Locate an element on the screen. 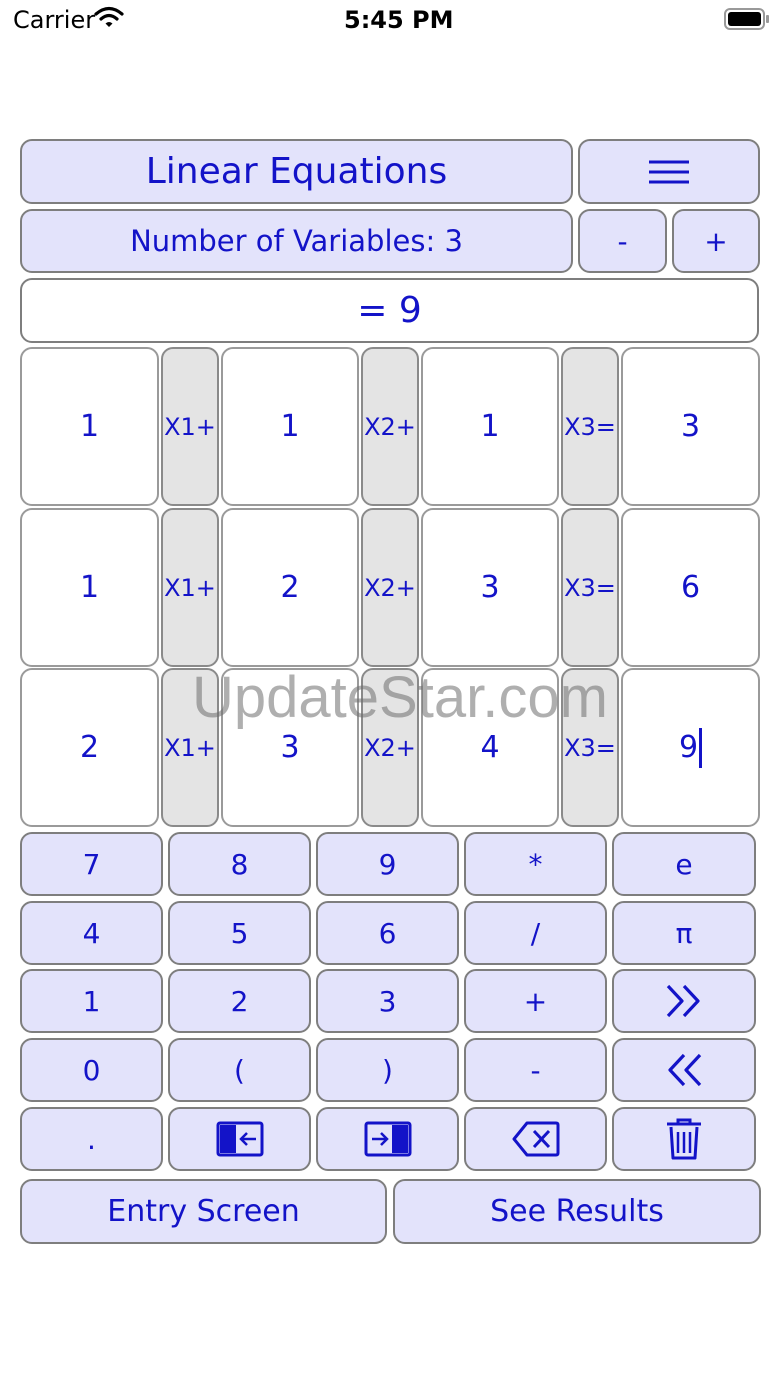 The image size is (780, 1387). backspace-button is located at coordinates (535, 1139).